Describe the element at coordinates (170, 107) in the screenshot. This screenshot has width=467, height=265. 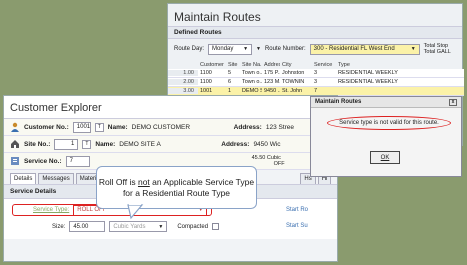
I see `explorer-title: Customer Explorer` at that location.